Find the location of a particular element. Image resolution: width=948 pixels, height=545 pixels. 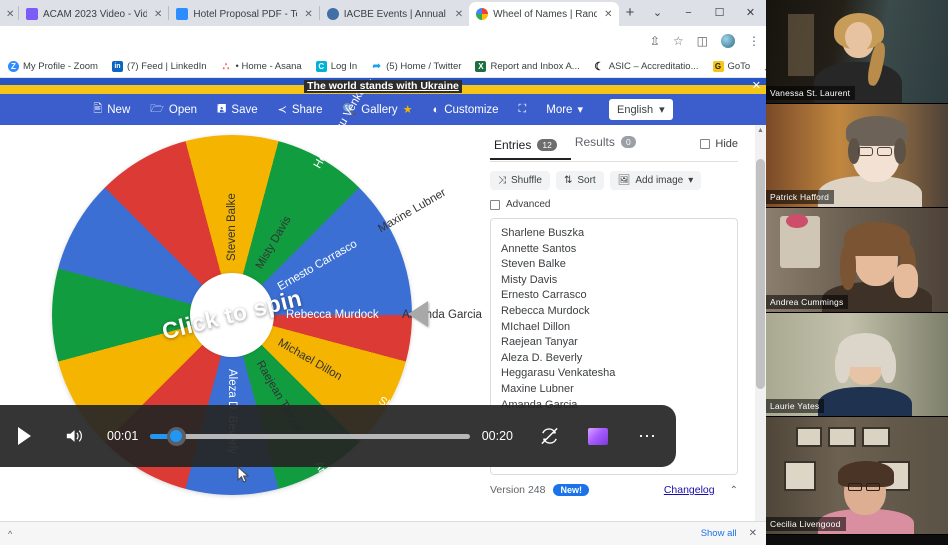

banner-close-icon: ✕ is located at coordinates (756, 85).